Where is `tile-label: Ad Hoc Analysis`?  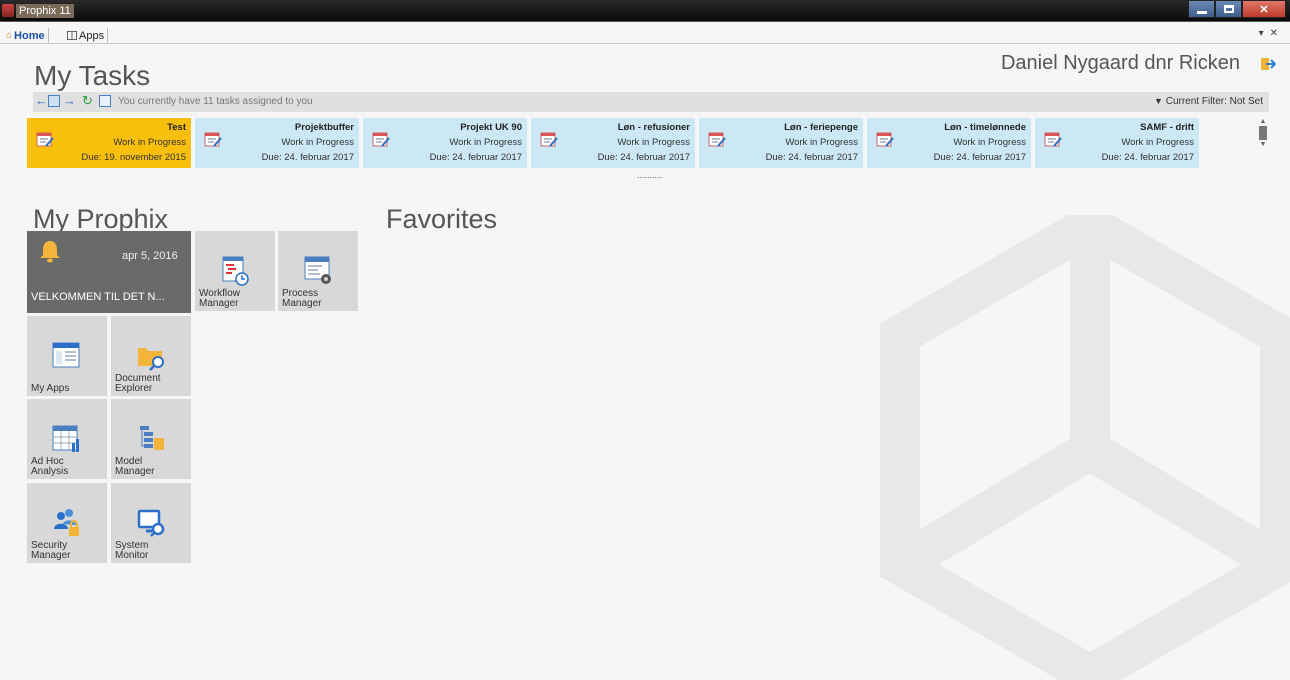
tile-label: Ad Hoc Analysis is located at coordinates (49, 466).